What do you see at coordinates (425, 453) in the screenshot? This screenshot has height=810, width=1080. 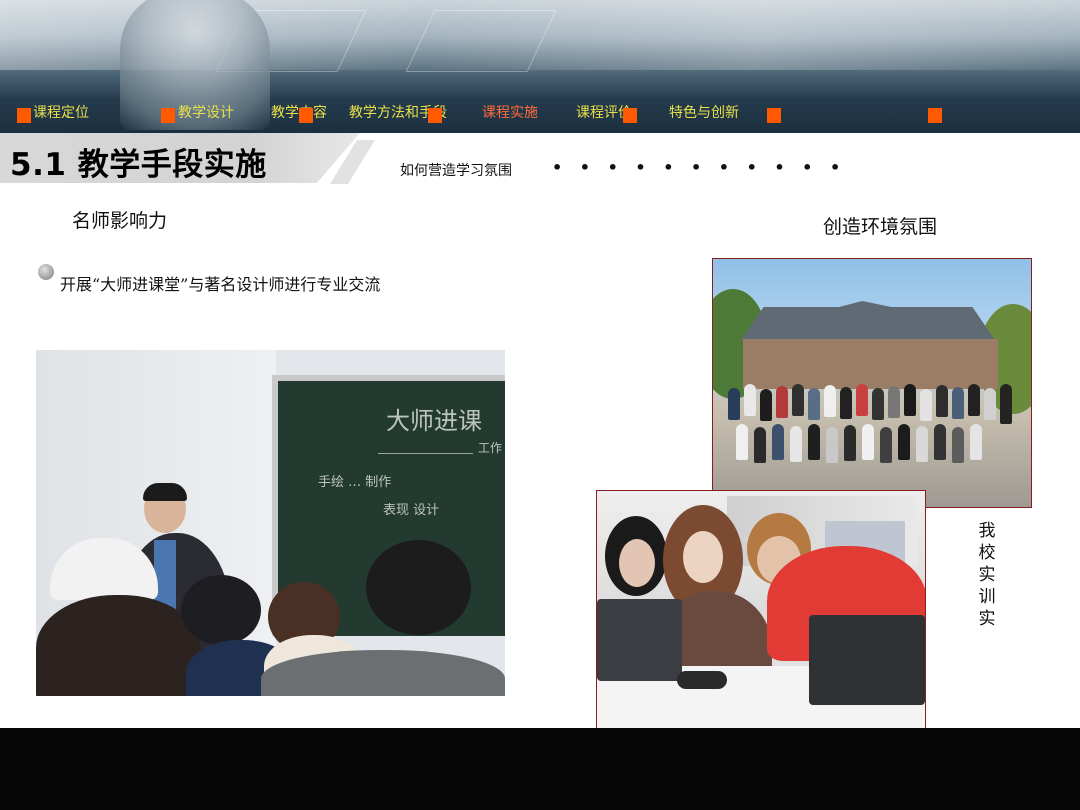 I see `chalk-underline` at bounding box center [425, 453].